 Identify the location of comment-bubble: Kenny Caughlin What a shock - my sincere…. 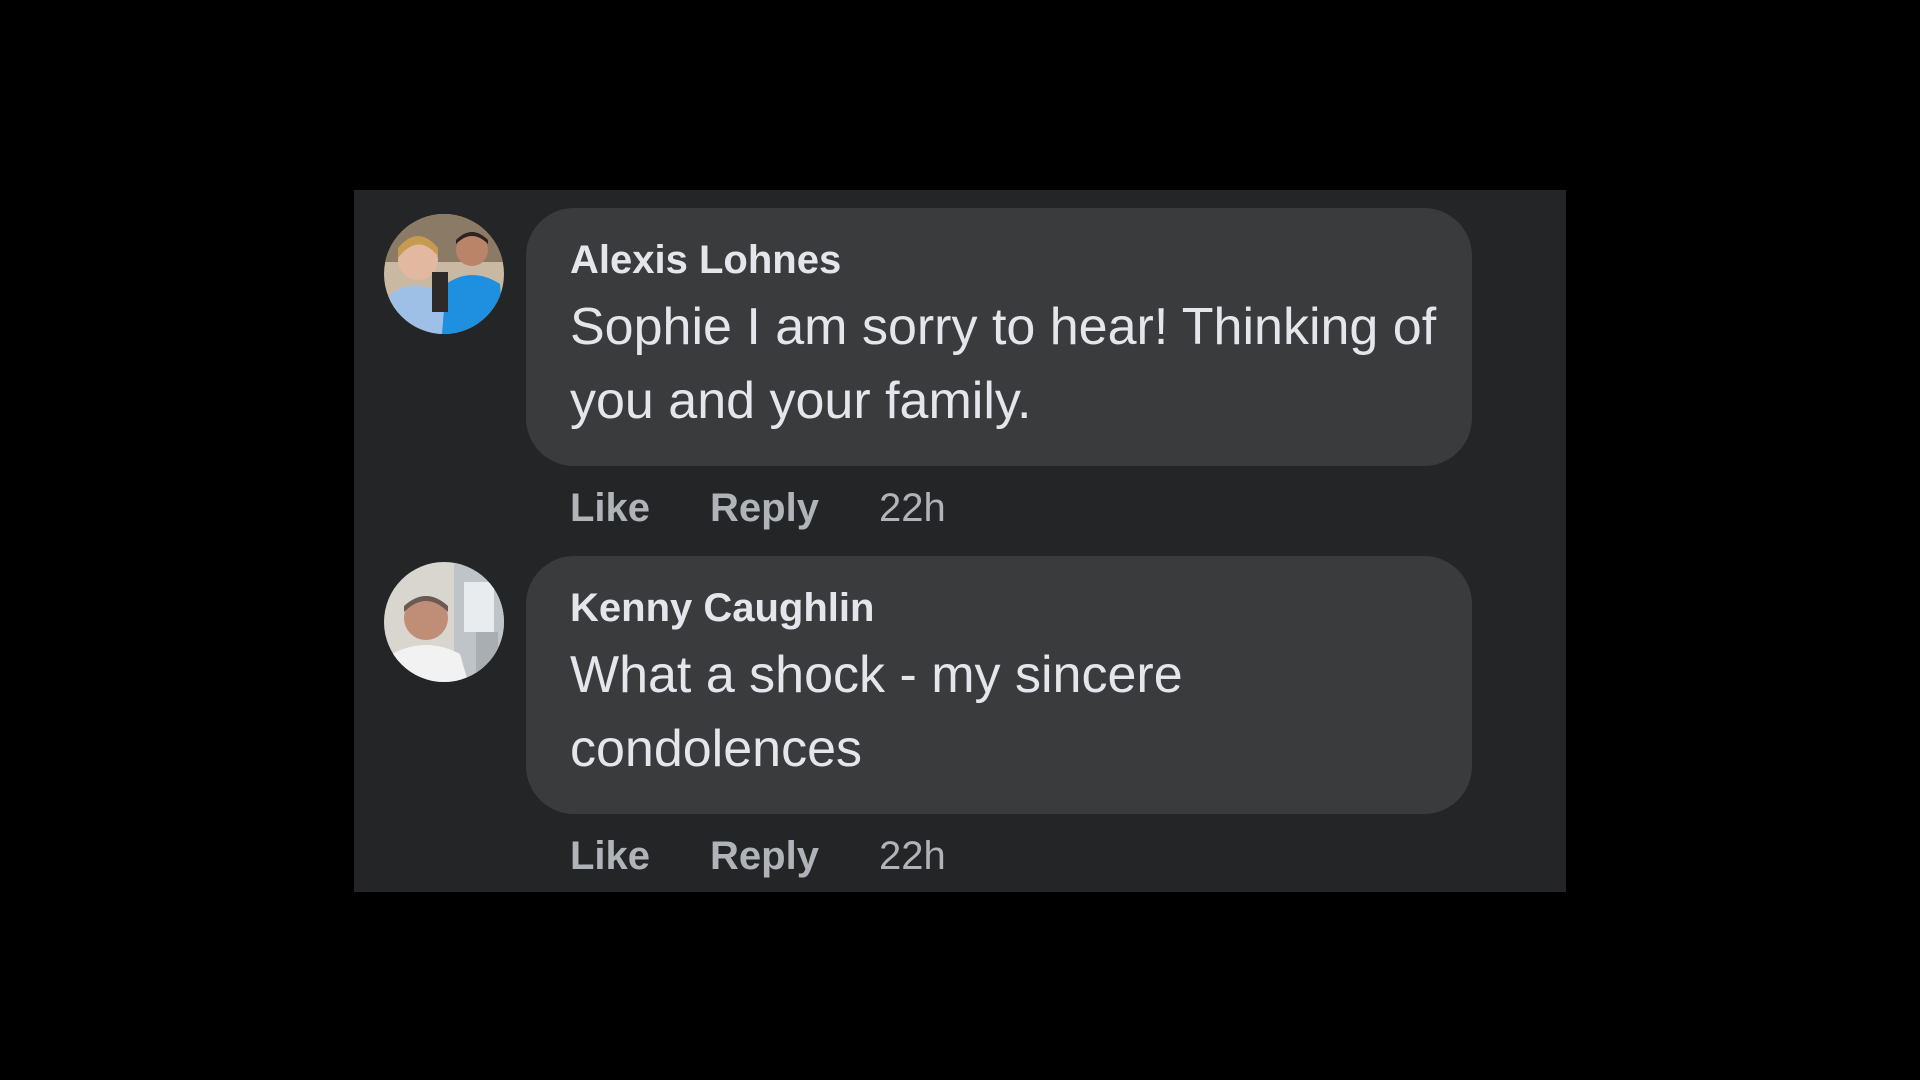
(999, 685).